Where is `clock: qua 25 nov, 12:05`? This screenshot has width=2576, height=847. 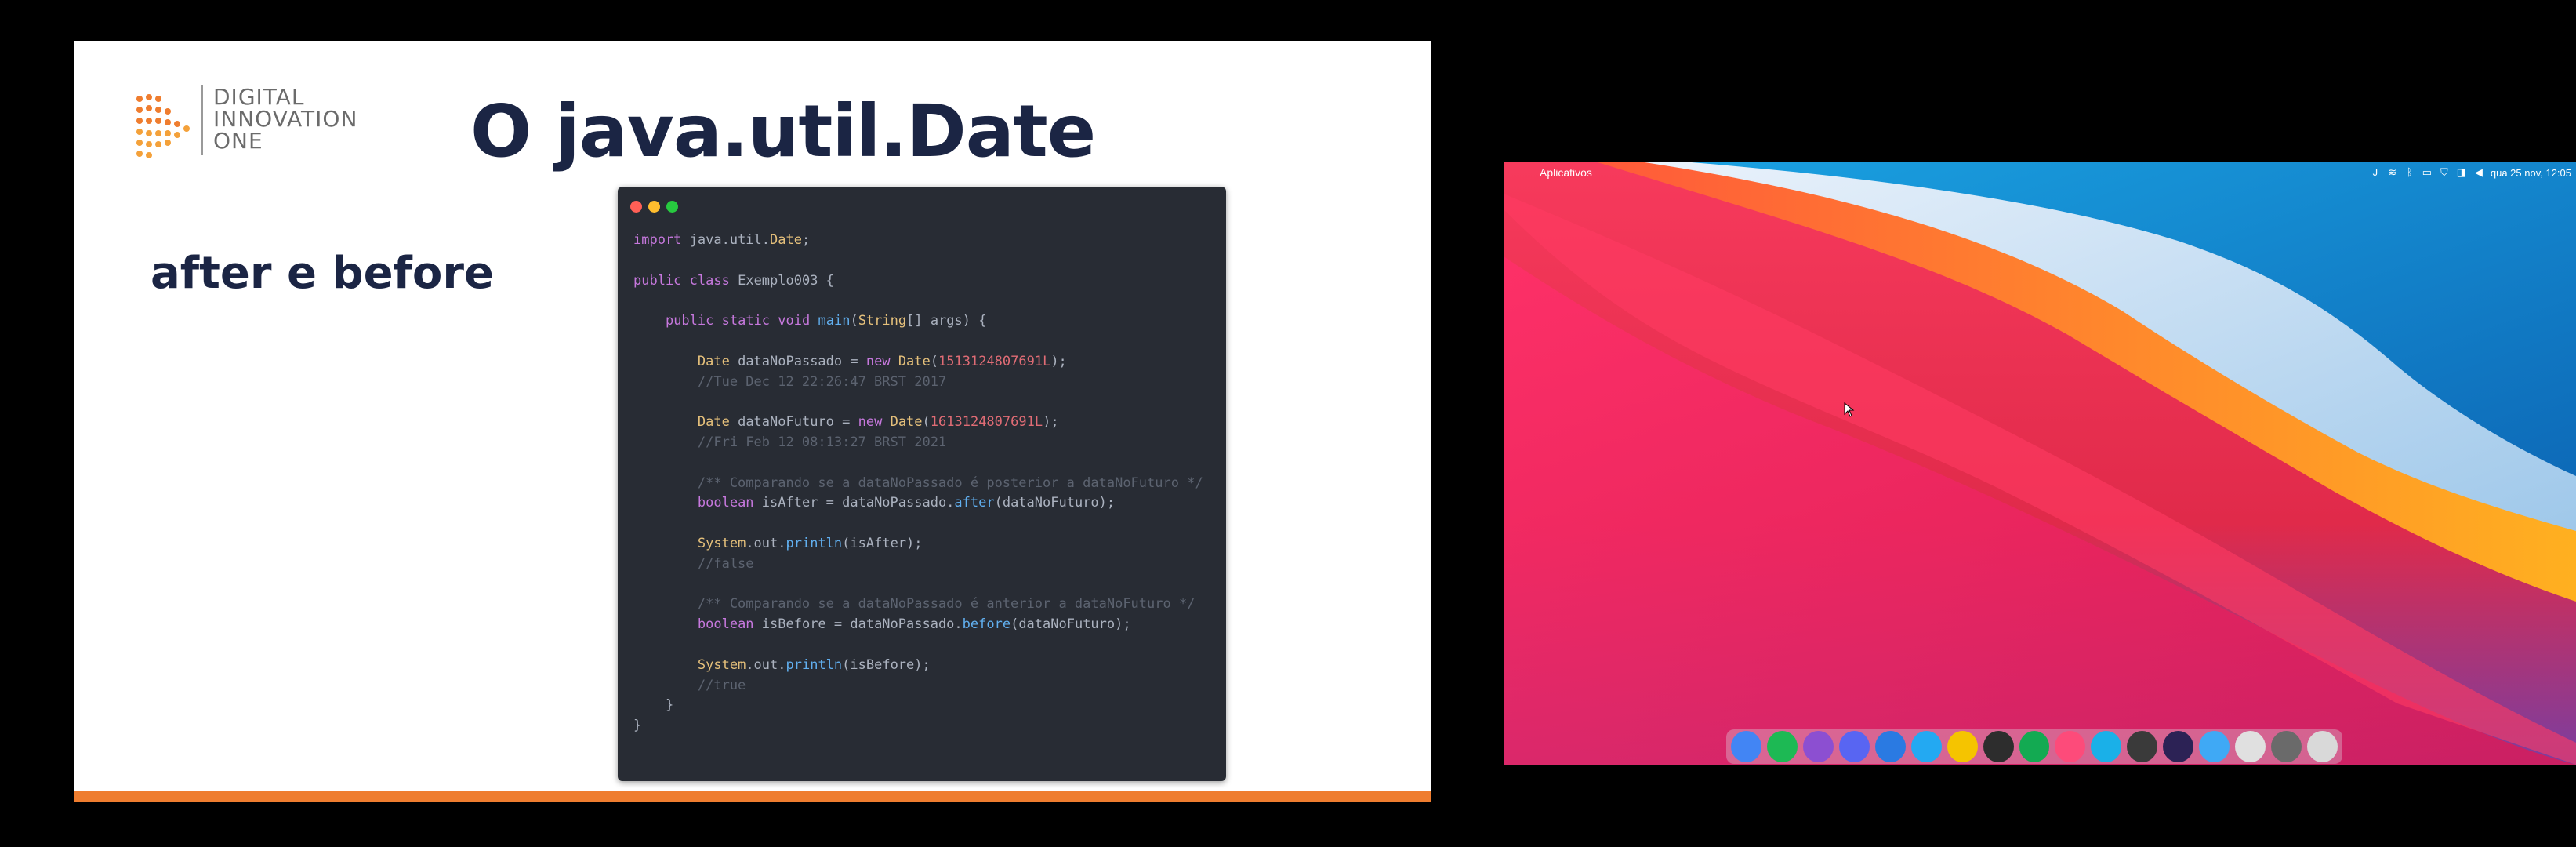 clock: qua 25 nov, 12:05 is located at coordinates (2531, 173).